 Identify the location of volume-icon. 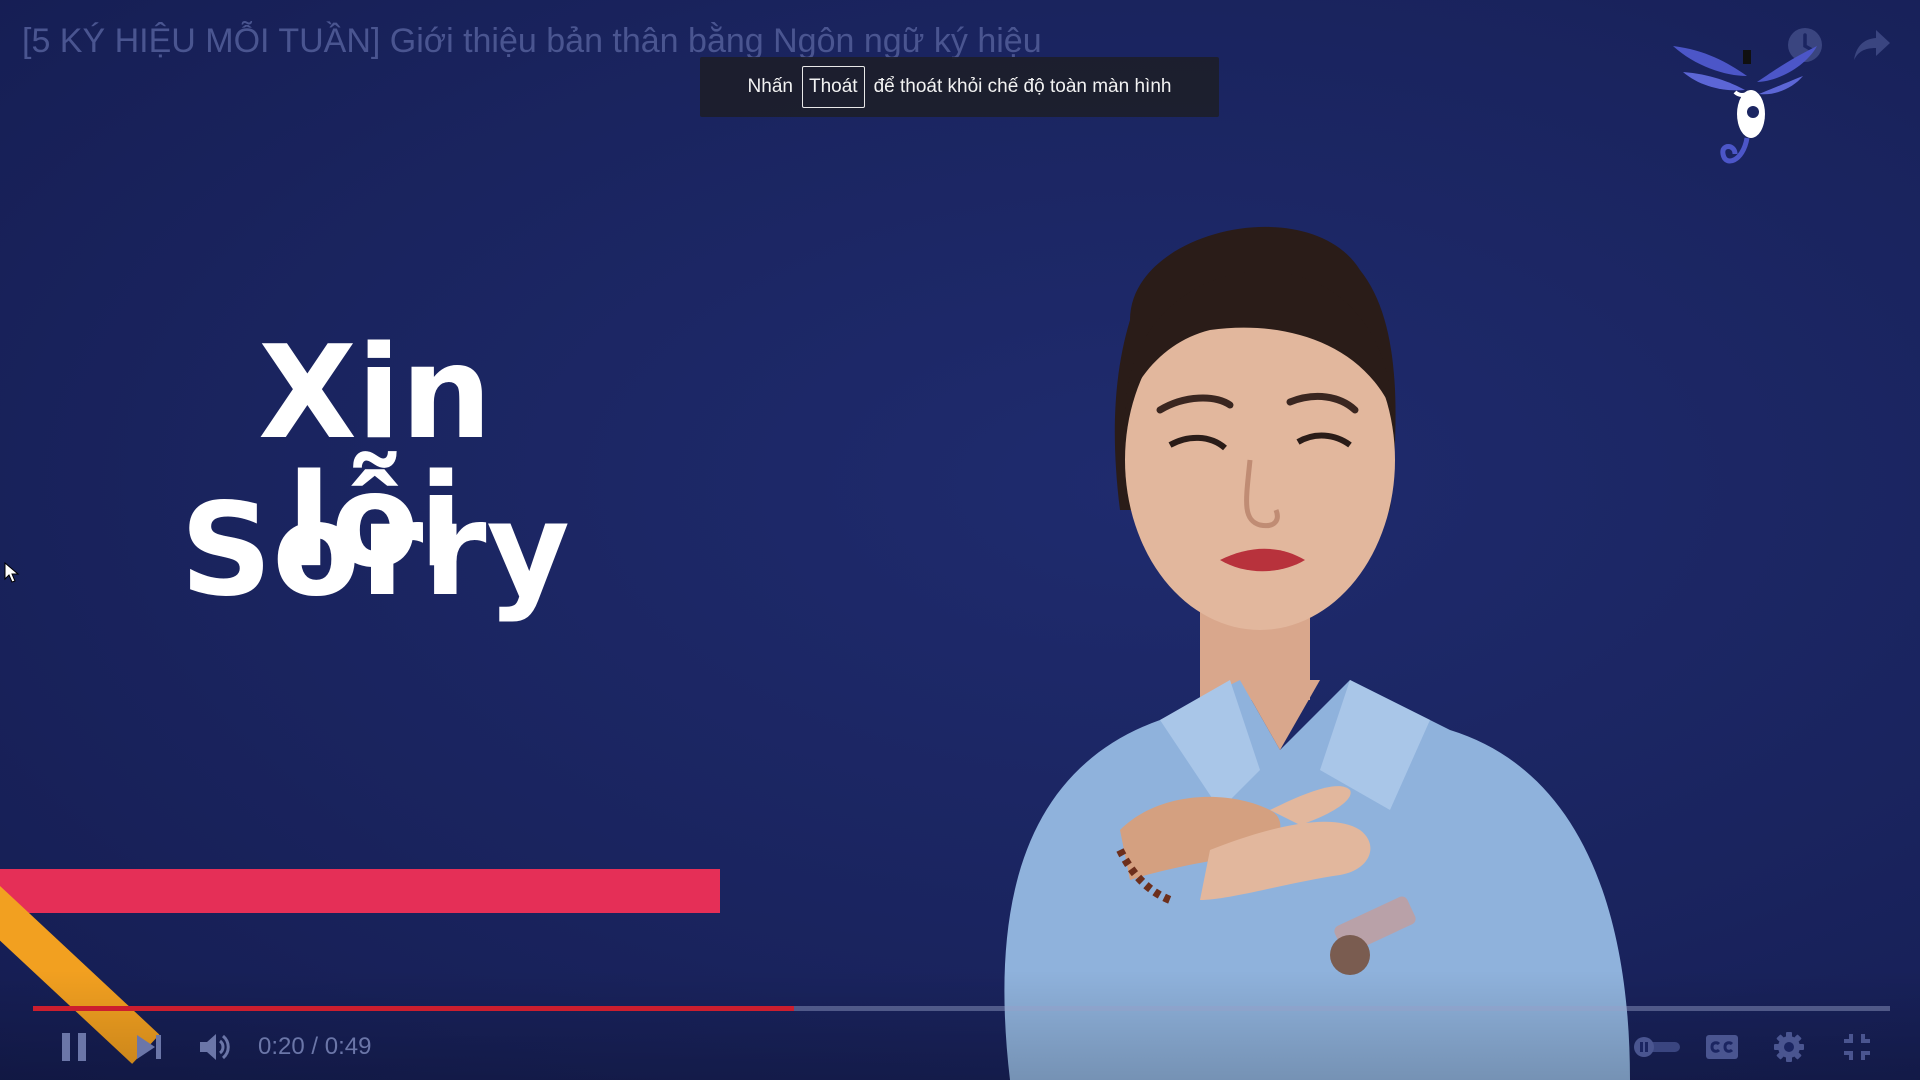
(215, 1047).